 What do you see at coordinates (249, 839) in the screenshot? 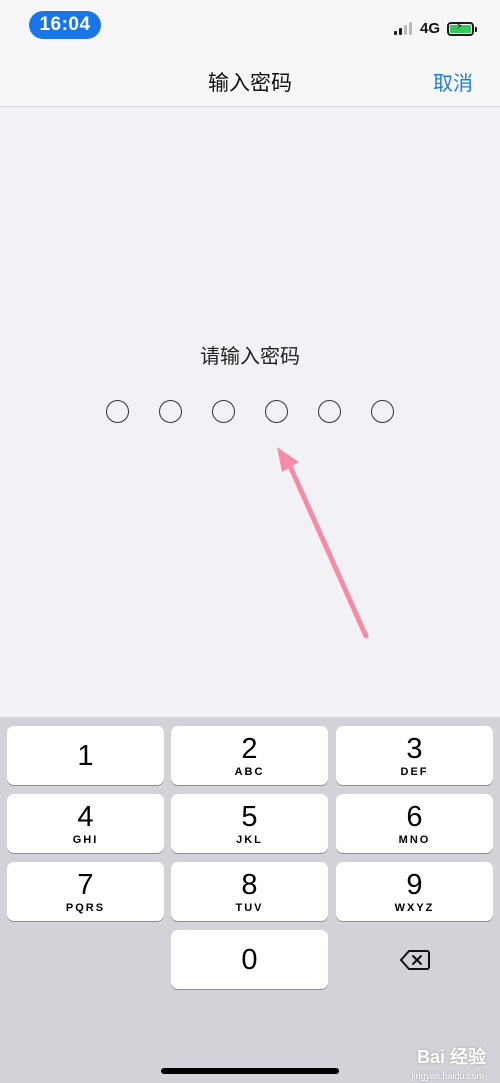
I see `key-letters: JKL` at bounding box center [249, 839].